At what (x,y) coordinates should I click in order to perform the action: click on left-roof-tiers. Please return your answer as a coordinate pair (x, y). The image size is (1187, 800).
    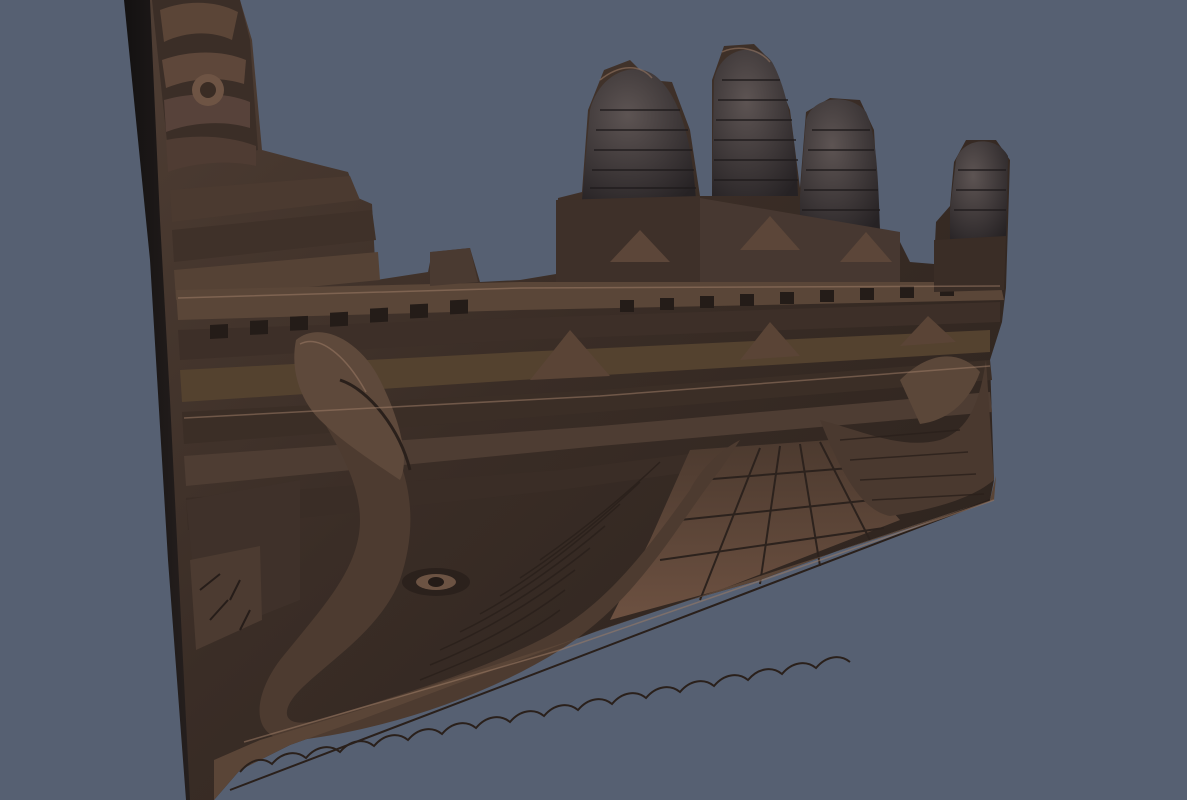
    Looking at the image, I should click on (275, 238).